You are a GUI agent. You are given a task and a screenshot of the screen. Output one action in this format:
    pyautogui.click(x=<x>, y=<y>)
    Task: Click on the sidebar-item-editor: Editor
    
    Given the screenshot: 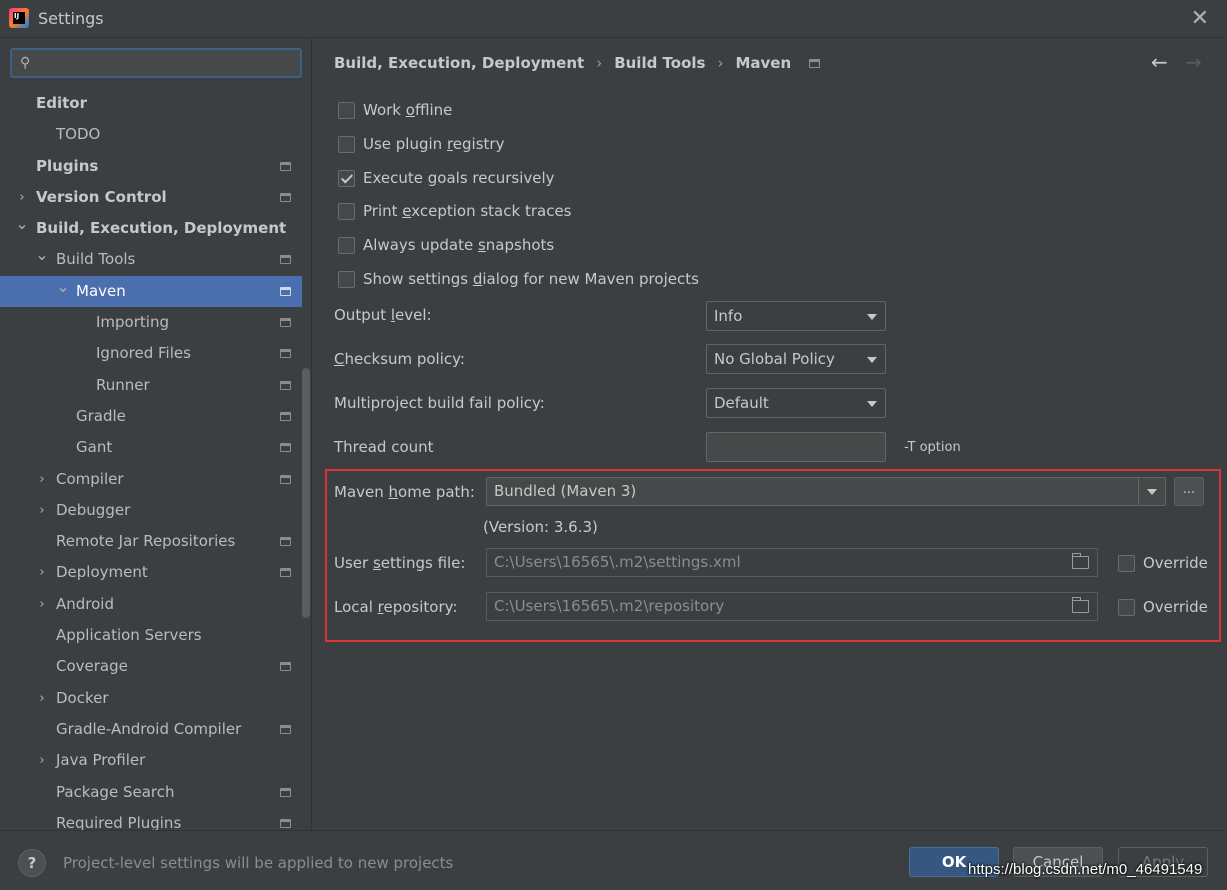 What is the action you would take?
    pyautogui.click(x=151, y=103)
    